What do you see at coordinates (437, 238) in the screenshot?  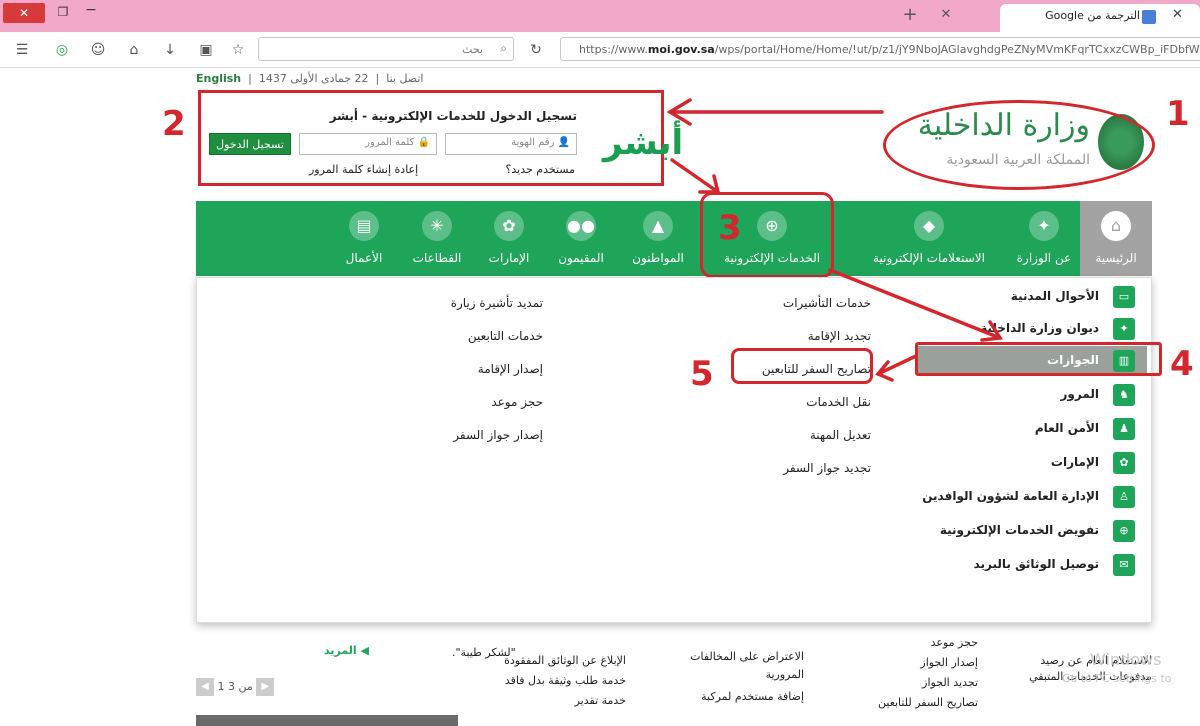 I see `nav-sectors: ✳ القطاعات` at bounding box center [437, 238].